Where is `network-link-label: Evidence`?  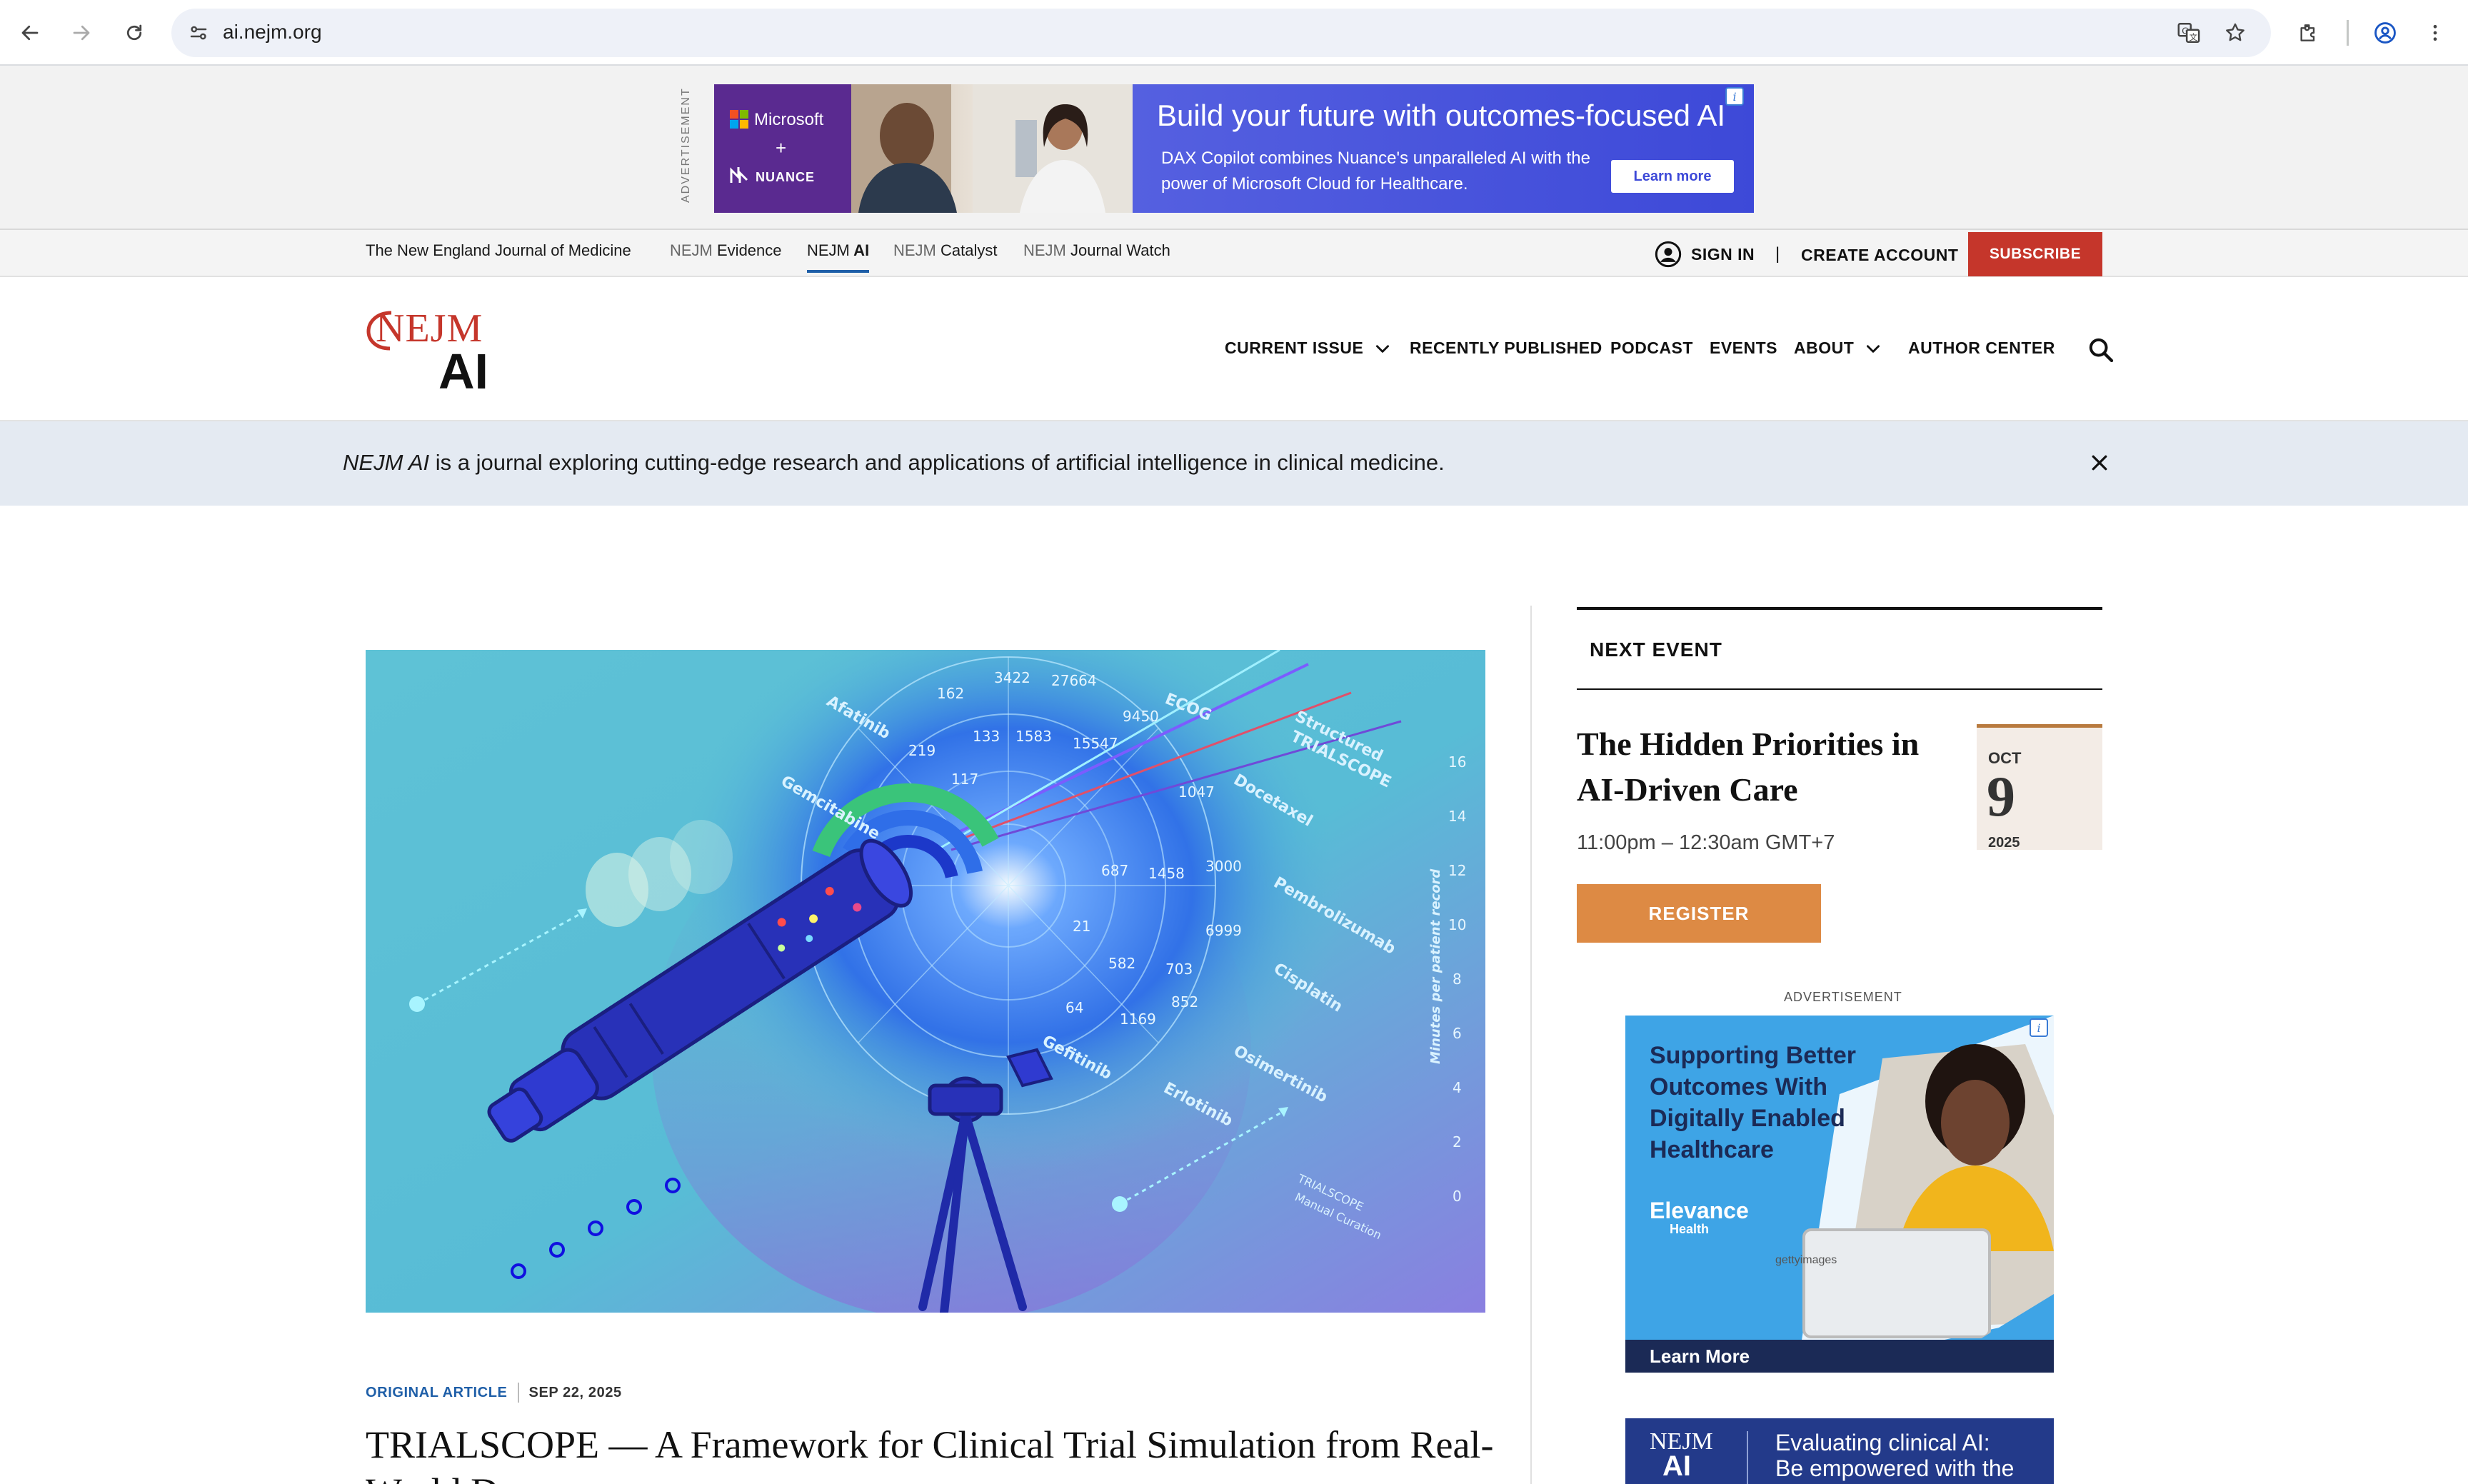 network-link-label: Evidence is located at coordinates (747, 250).